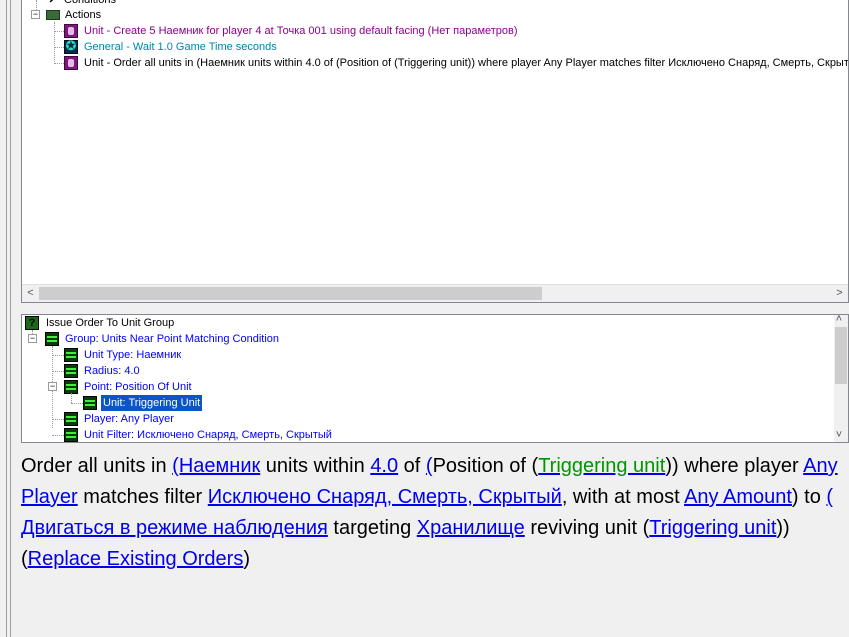 Image resolution: width=849 pixels, height=637 pixels. What do you see at coordinates (712, 528) in the screenshot?
I see `reviving-unit-link: Triggering unit` at bounding box center [712, 528].